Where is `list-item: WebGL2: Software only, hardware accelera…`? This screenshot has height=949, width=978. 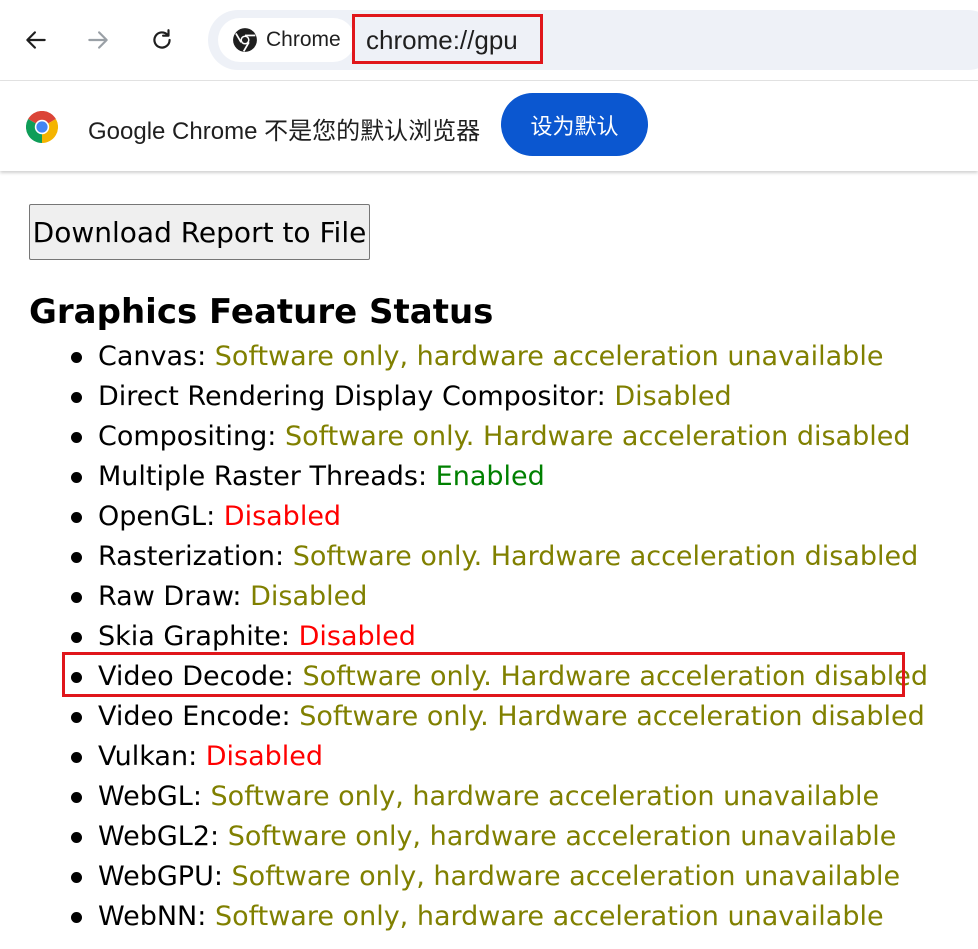
list-item: WebGL2: Software only, hardware accelera… is located at coordinates (499, 837).